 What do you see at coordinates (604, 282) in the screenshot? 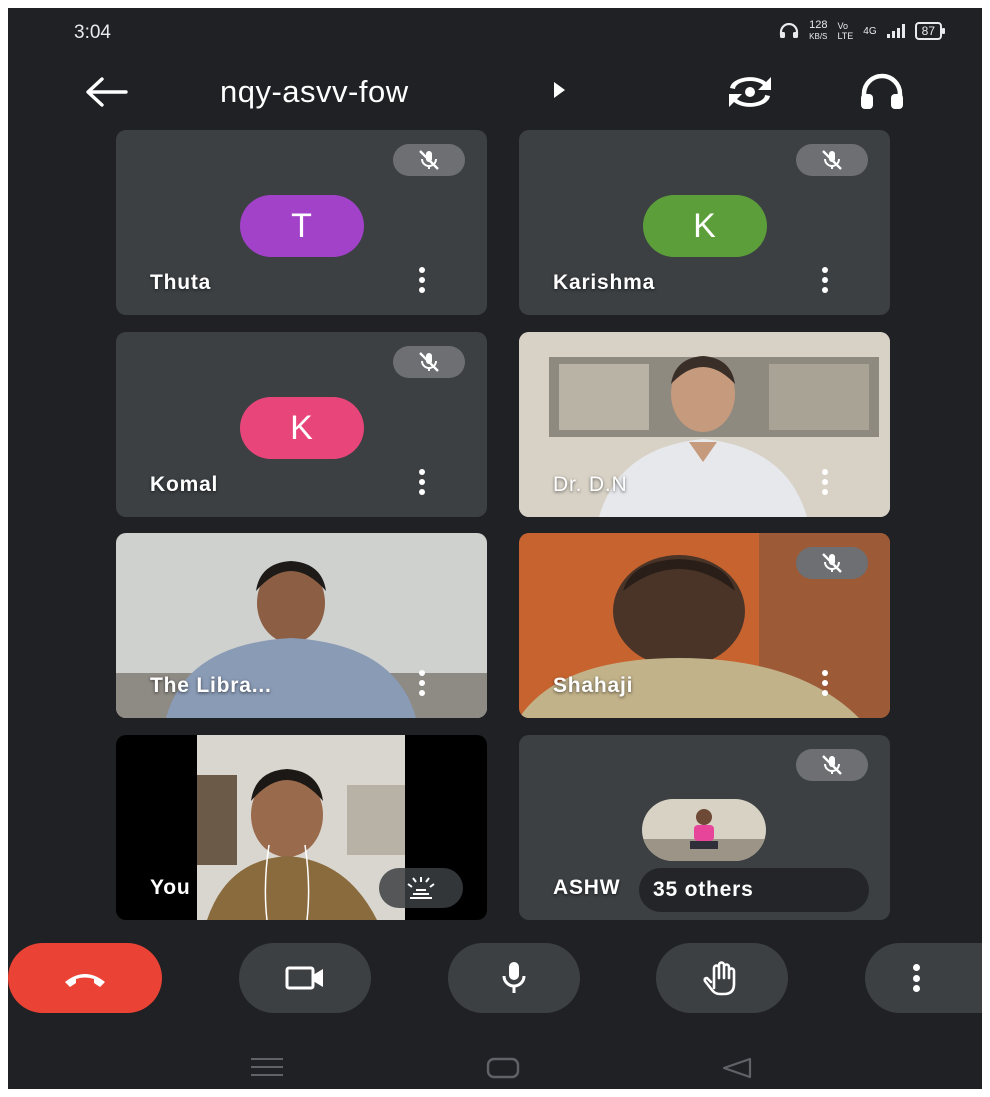
I see `participant-name: Karishma` at bounding box center [604, 282].